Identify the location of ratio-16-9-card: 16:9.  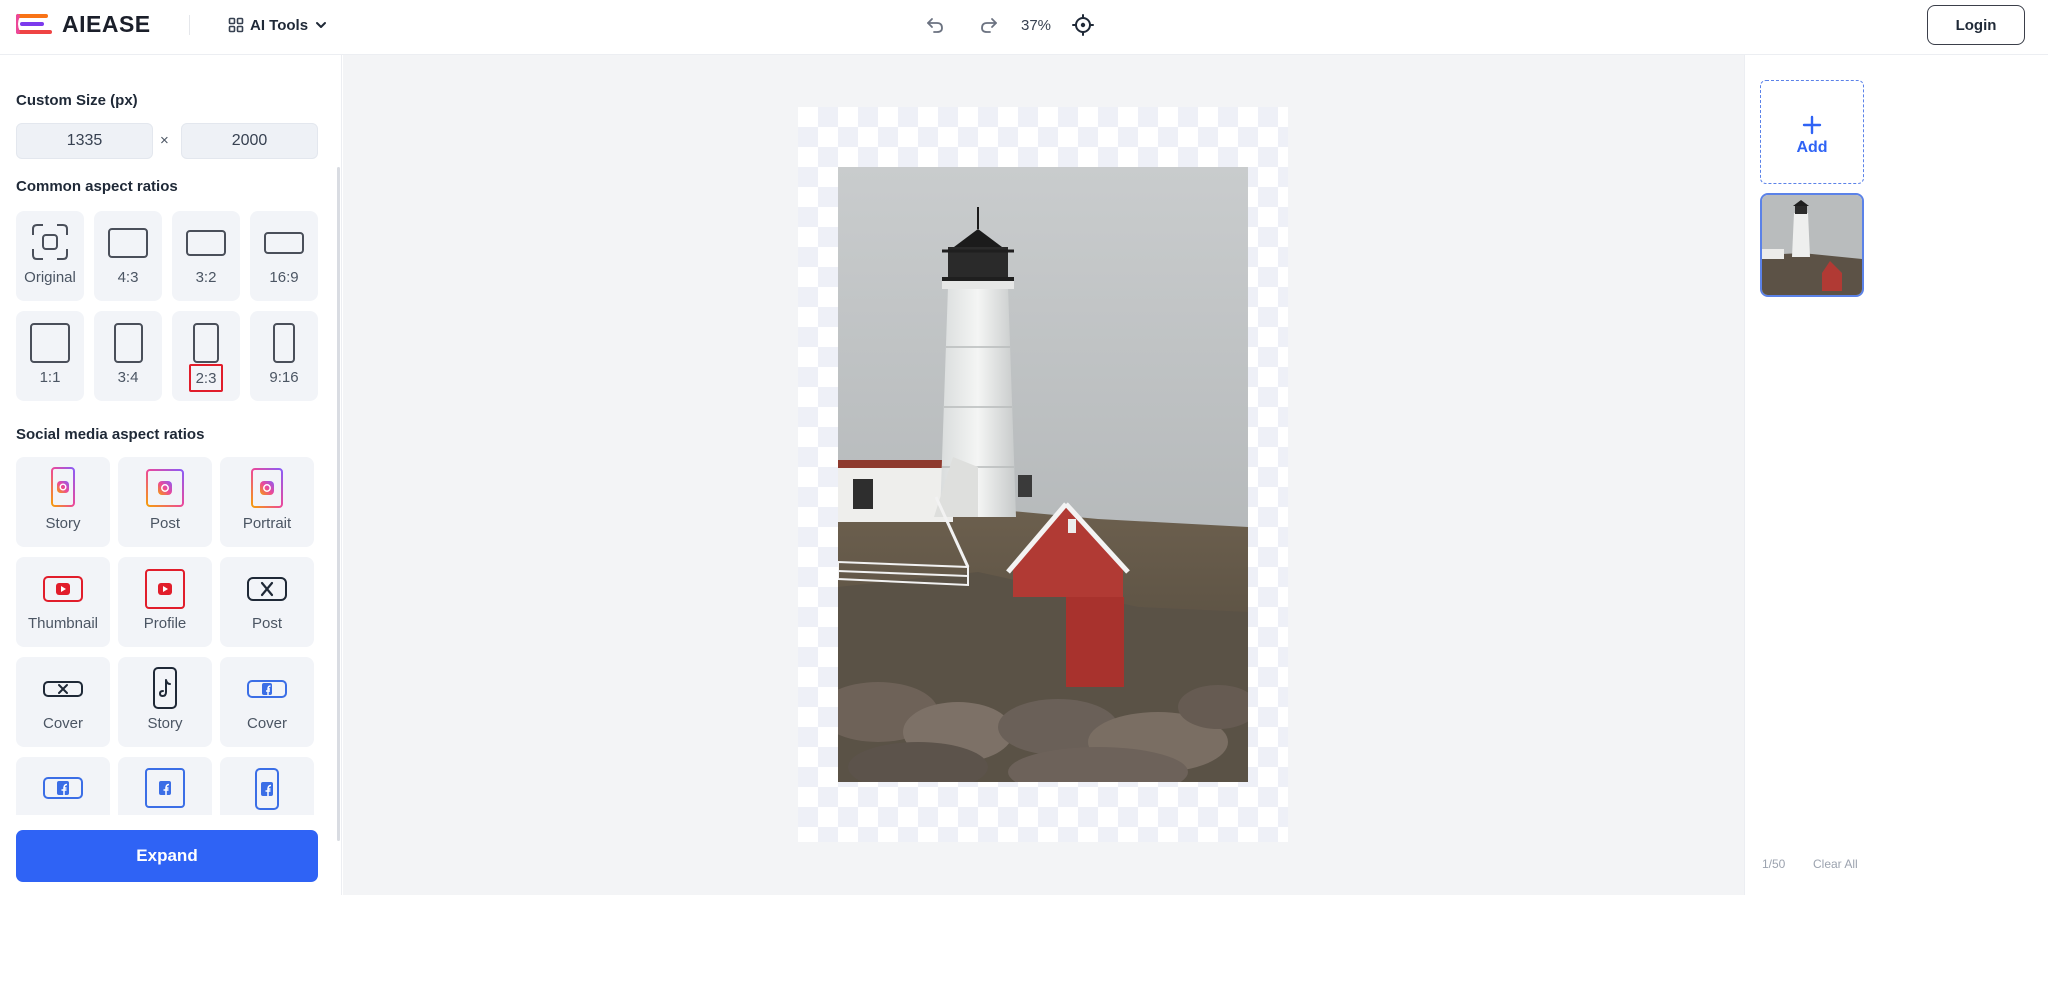
(284, 256).